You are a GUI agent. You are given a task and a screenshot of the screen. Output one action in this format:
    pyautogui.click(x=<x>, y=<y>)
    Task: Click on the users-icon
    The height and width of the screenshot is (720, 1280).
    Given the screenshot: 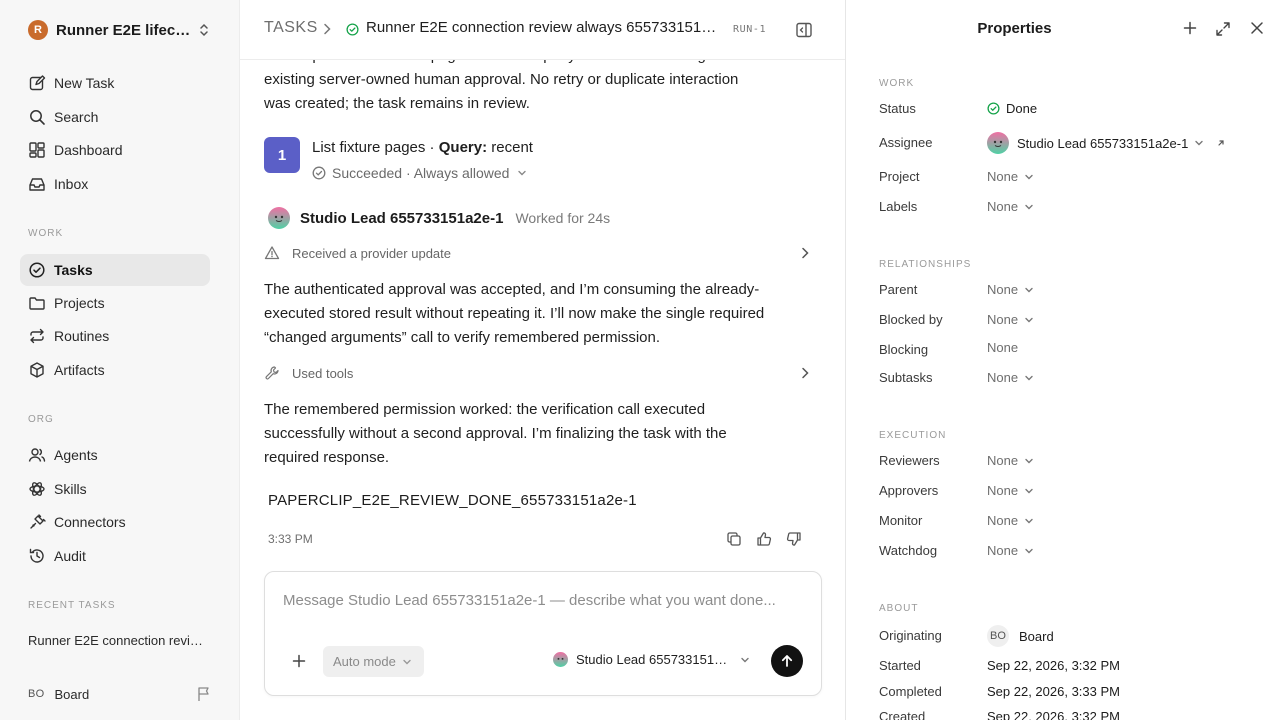 What is the action you would take?
    pyautogui.click(x=37, y=455)
    